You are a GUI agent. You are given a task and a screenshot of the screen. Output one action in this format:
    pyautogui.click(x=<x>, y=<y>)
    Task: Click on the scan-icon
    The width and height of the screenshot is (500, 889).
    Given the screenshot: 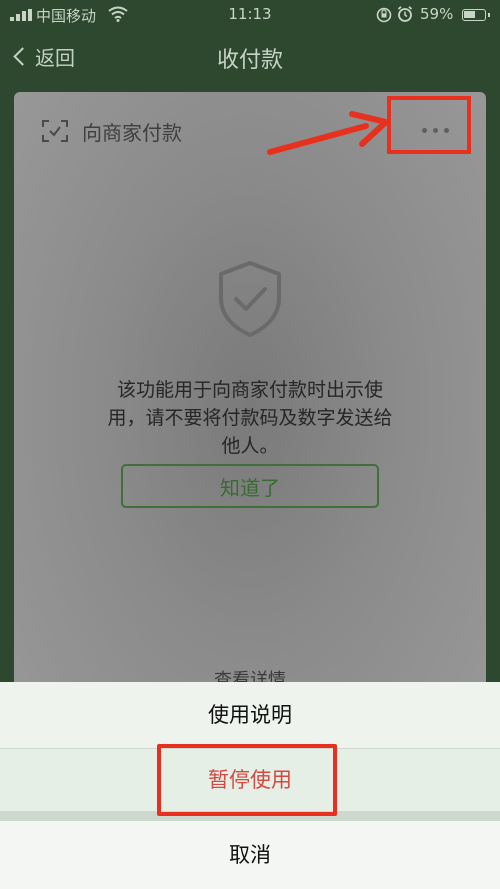 What is the action you would take?
    pyautogui.click(x=55, y=131)
    